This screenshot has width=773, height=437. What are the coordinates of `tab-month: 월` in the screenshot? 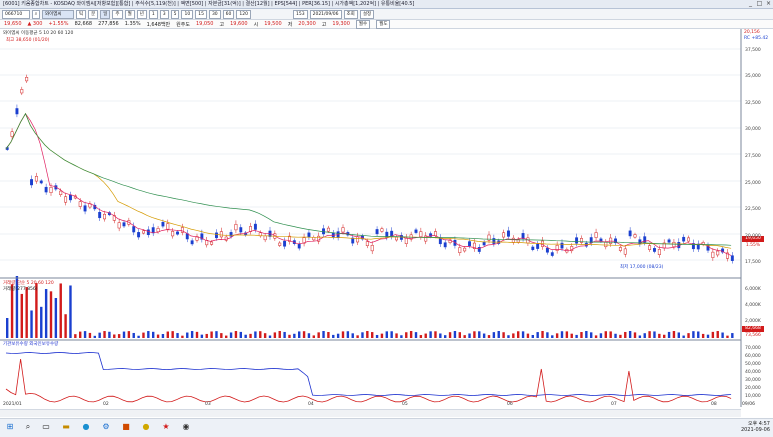 It's located at (129, 14).